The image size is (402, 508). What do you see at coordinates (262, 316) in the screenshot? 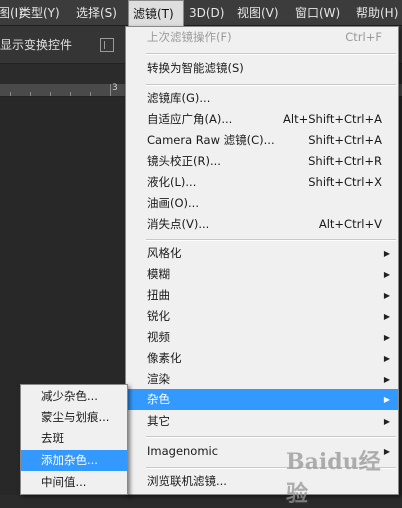
I see `menu-item-sharpen: 锐化 ▶` at bounding box center [262, 316].